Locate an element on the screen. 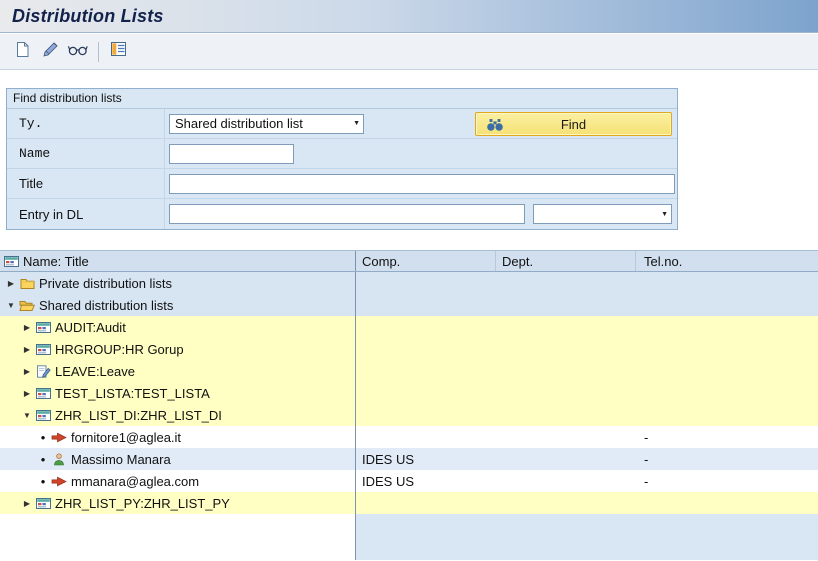 The height and width of the screenshot is (561, 818). tree-row: ▼ ZHR_LIST_DI:ZHR_LIST_DI is located at coordinates (409, 415).